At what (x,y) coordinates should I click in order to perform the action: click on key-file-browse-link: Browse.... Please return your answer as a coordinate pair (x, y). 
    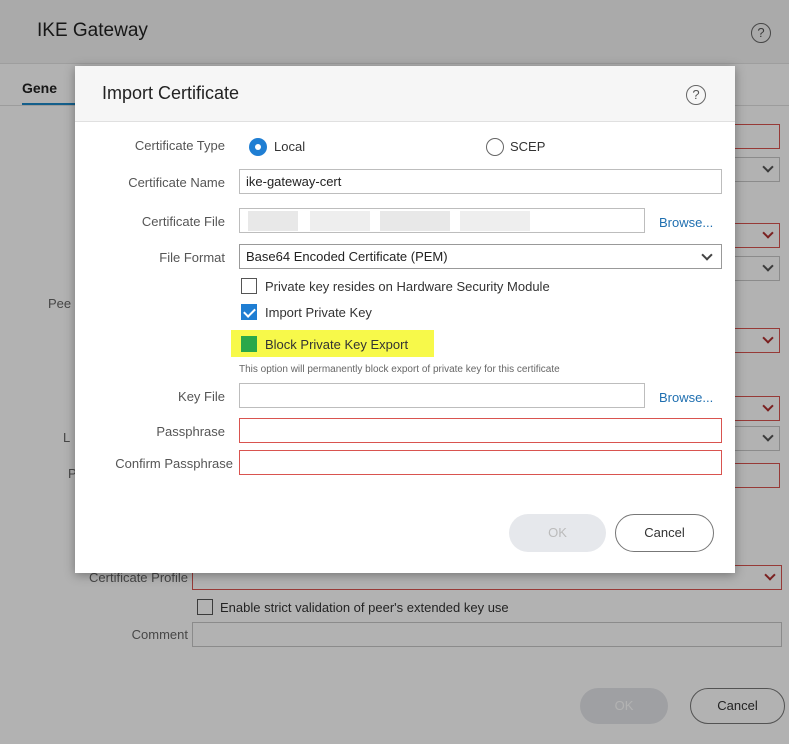
    Looking at the image, I should click on (686, 397).